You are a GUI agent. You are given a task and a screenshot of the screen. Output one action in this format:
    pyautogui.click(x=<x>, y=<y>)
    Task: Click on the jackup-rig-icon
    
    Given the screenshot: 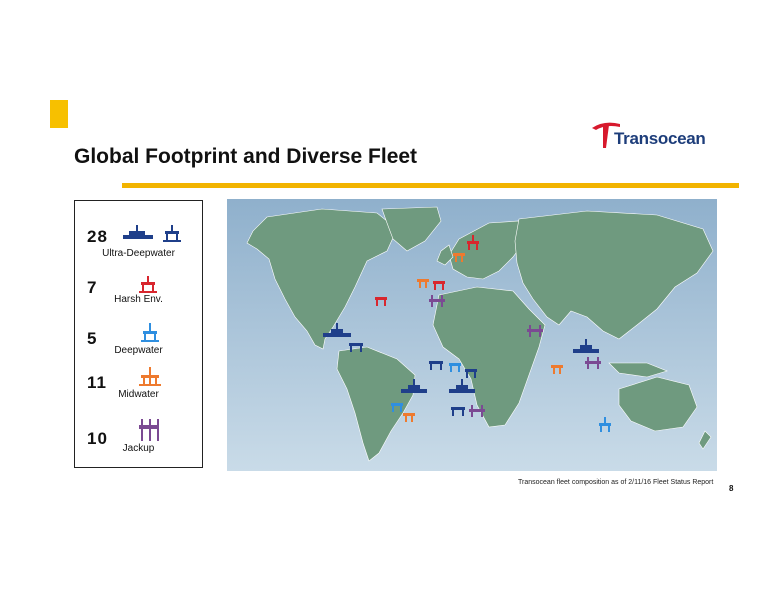 What is the action you would take?
    pyautogui.click(x=149, y=430)
    